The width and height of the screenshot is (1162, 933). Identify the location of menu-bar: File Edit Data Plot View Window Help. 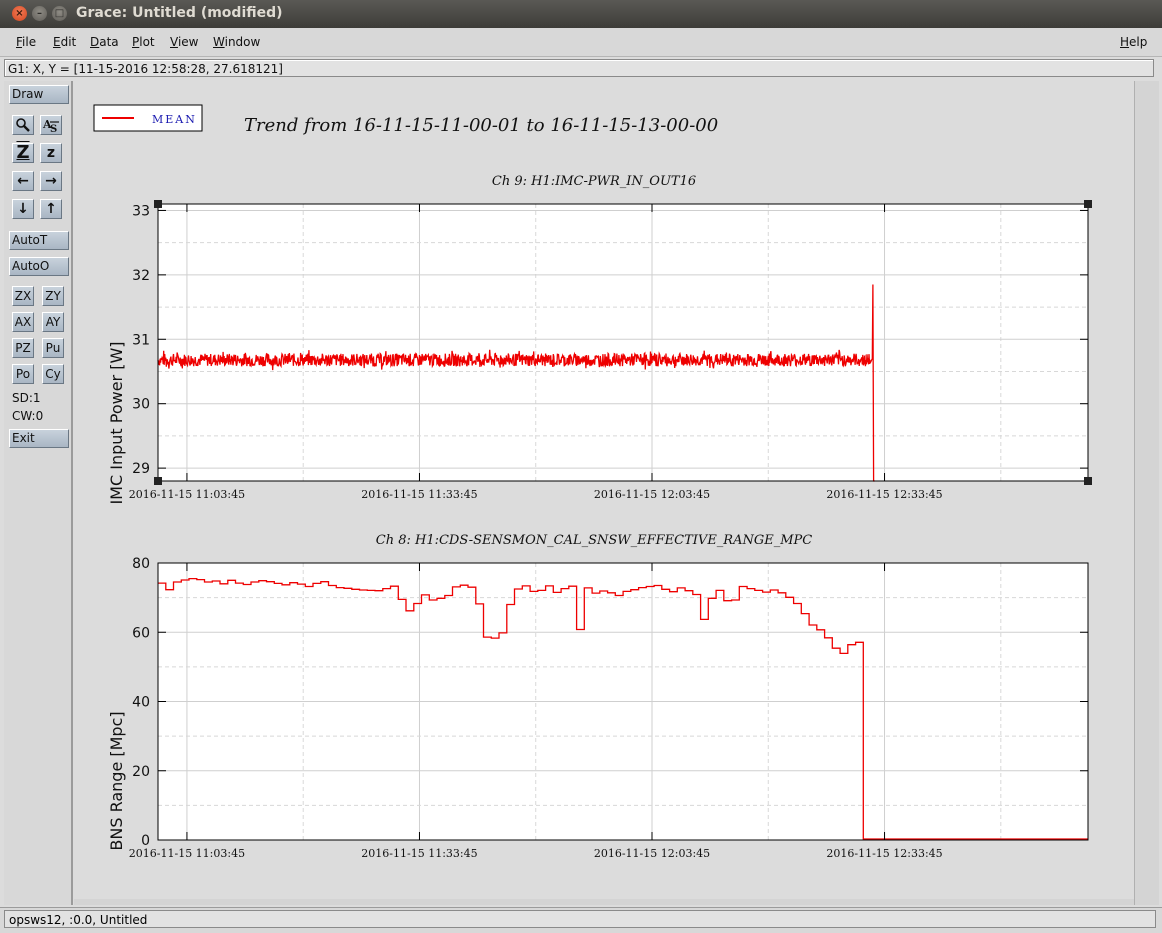
(581, 42).